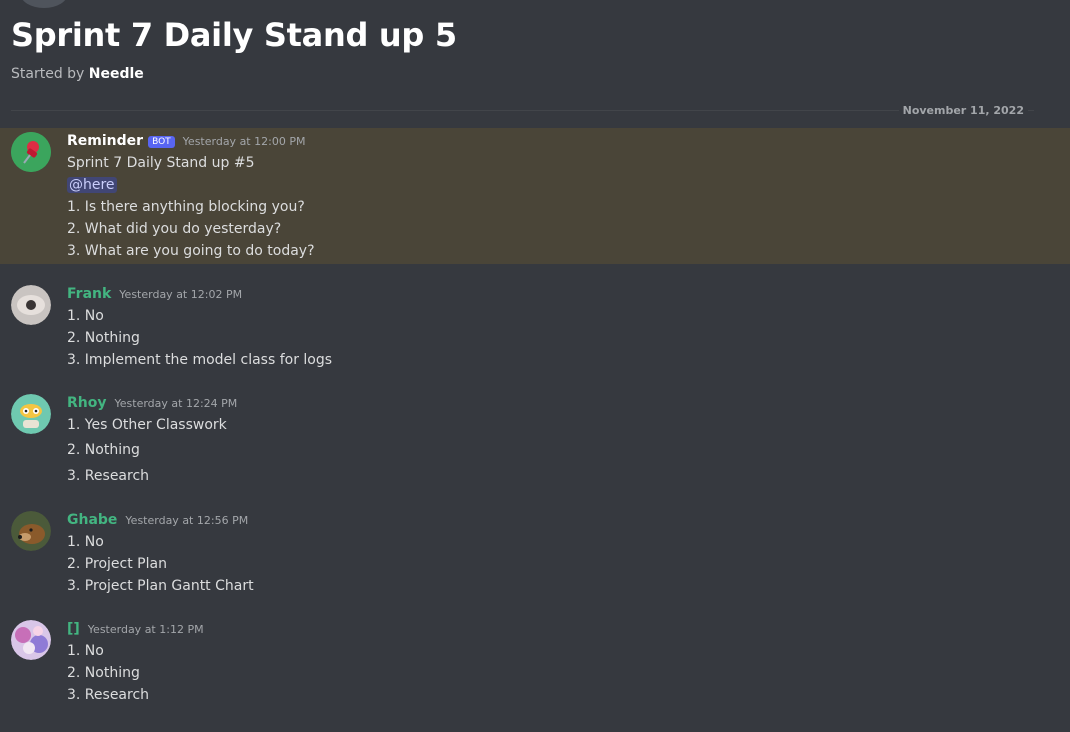 Image resolution: width=1070 pixels, height=732 pixels. I want to click on username: Frank, so click(89, 294).